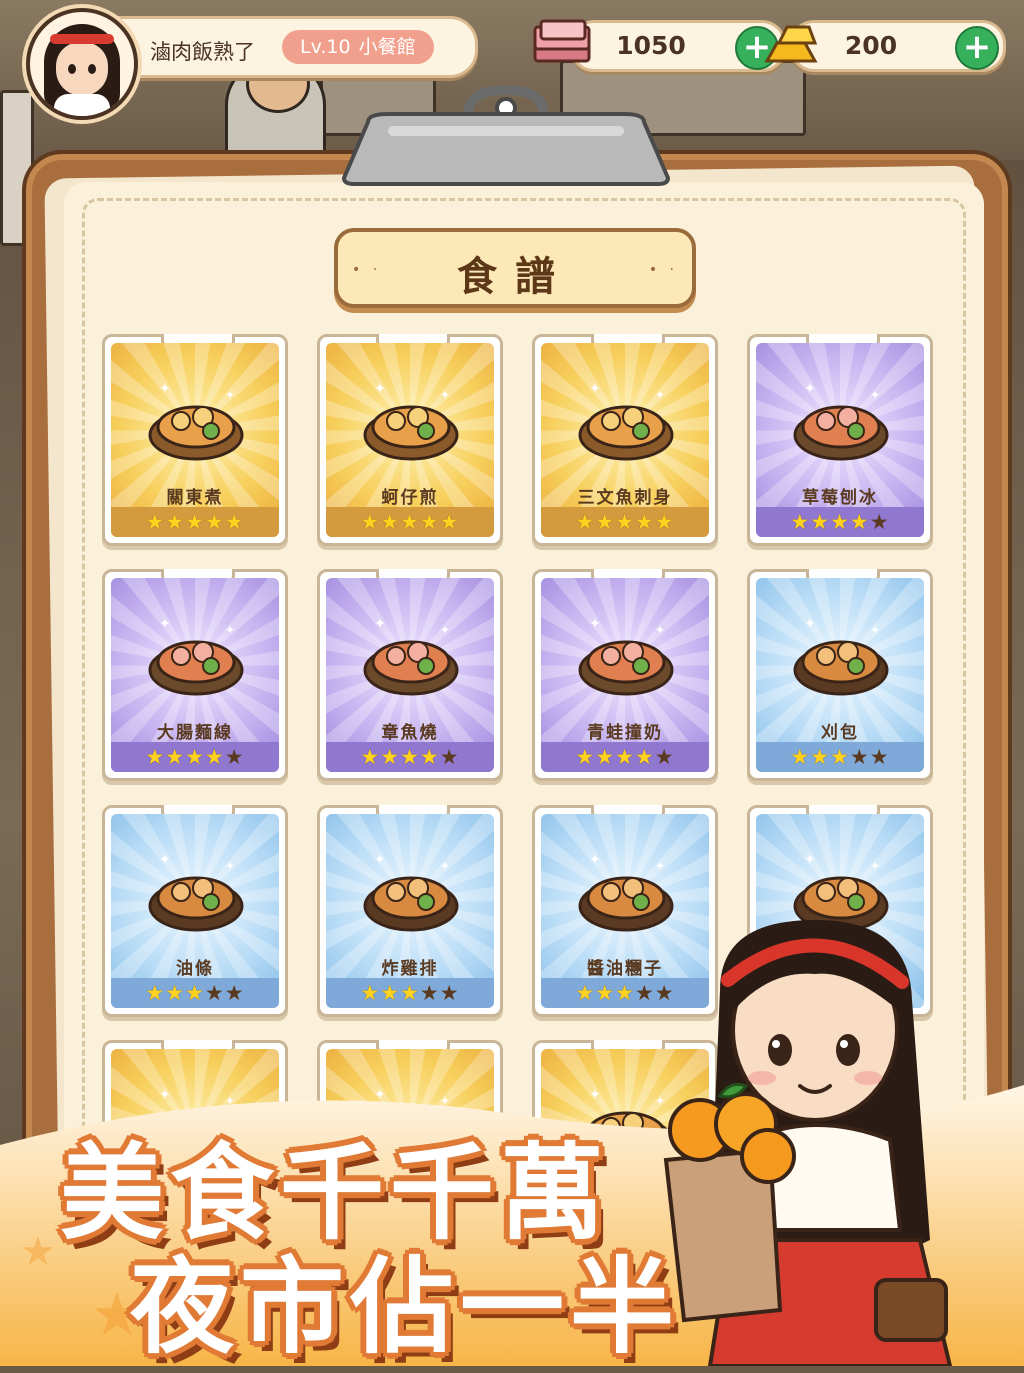  I want to click on recipe-card: ✦ ✦ 章魚燒 ★★★★★, so click(410, 675).